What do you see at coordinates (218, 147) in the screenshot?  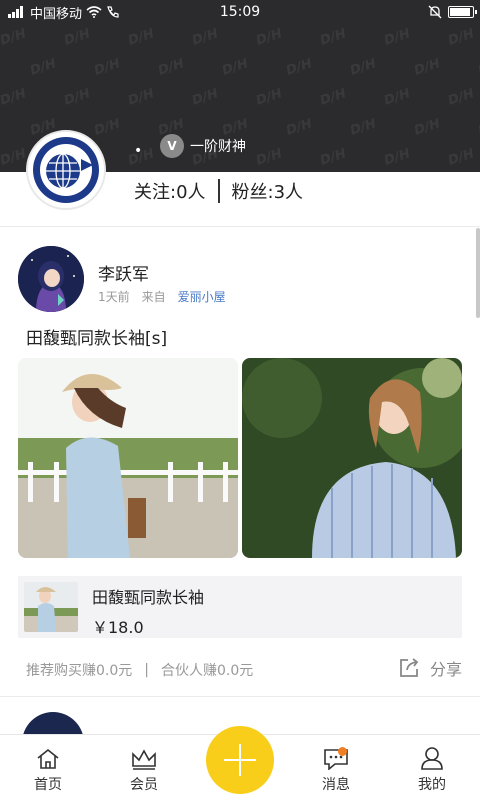 I see `level-label: 一阶财神` at bounding box center [218, 147].